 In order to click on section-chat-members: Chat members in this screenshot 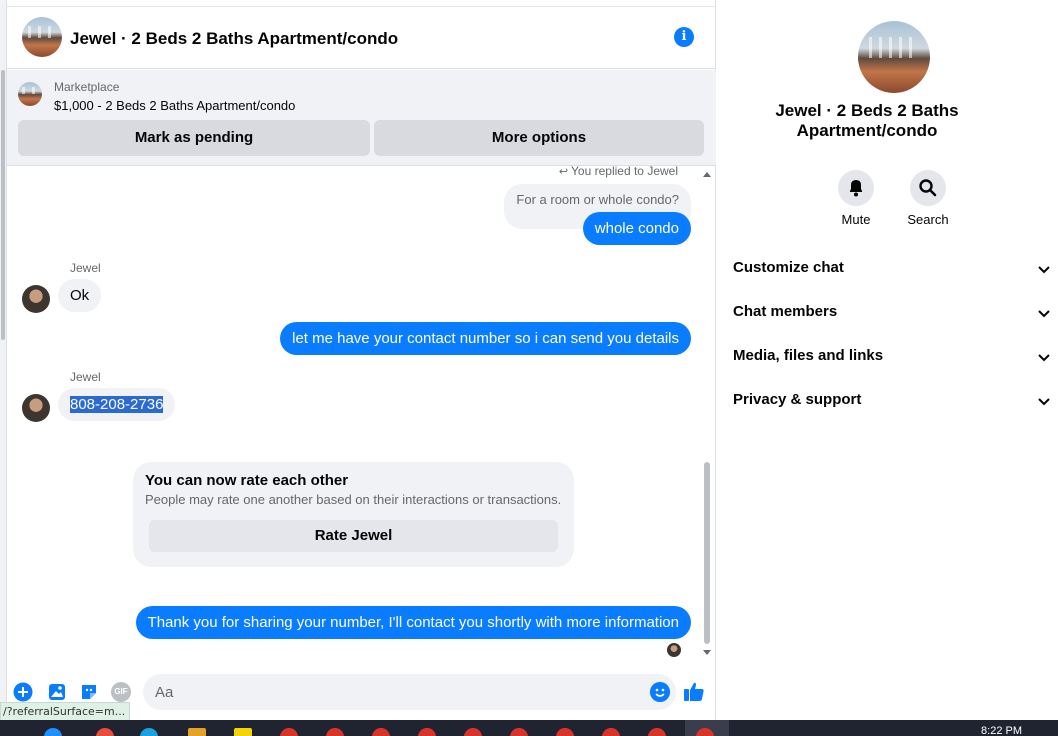, I will do `click(895, 315)`.